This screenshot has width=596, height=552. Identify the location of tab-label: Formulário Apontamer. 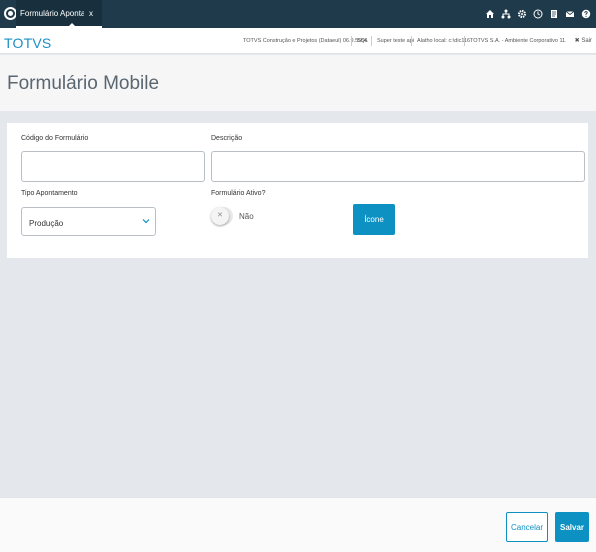
(52, 13).